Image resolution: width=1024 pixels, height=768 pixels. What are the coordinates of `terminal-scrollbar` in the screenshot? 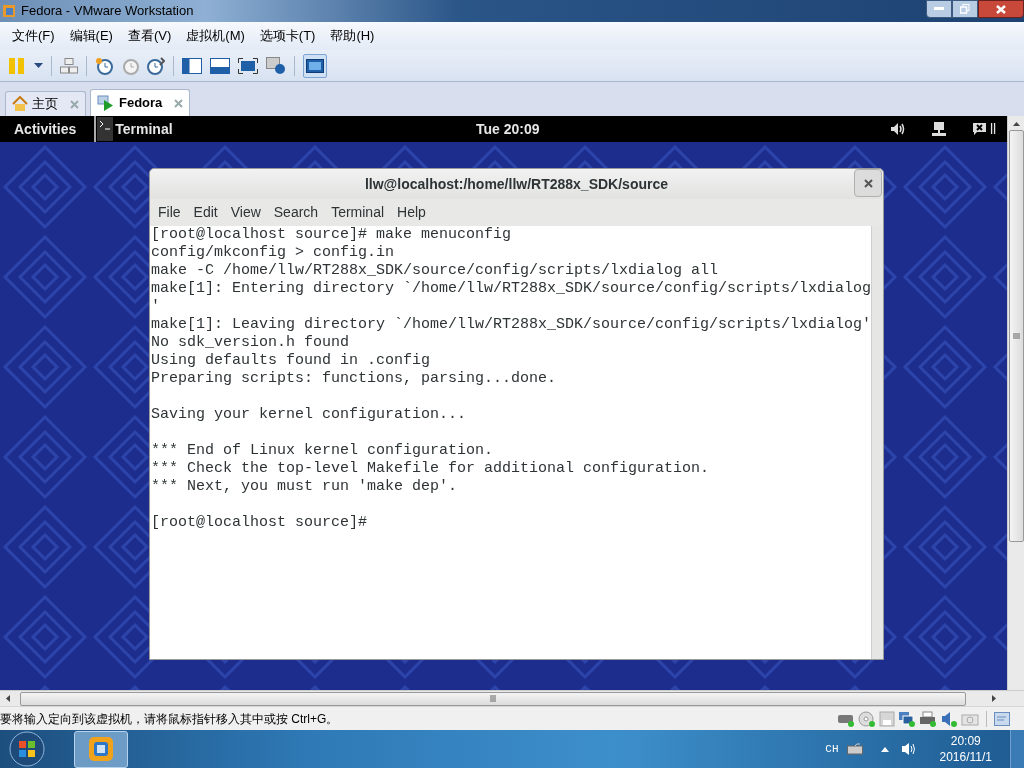 It's located at (877, 442).